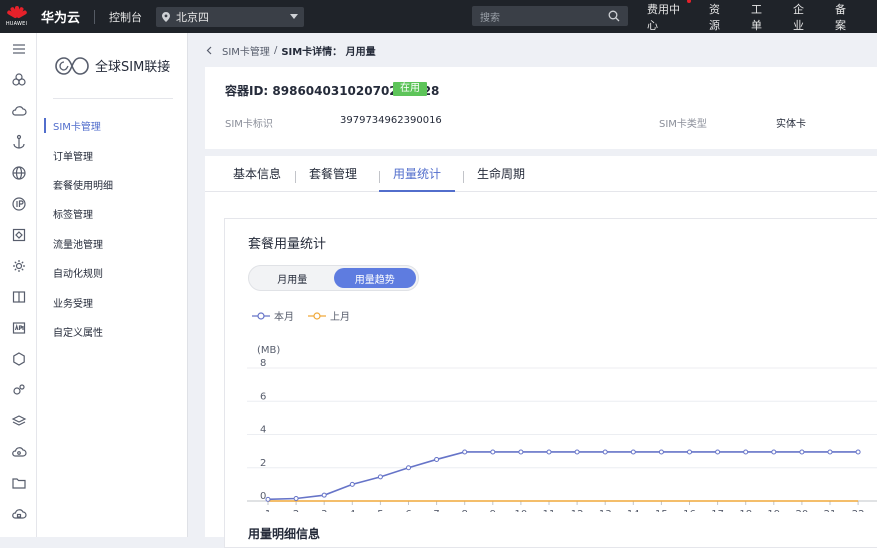 Image resolution: width=877 pixels, height=548 pixels. Describe the element at coordinates (338, 173) in the screenshot. I see `tab-package-management: 套餐管理` at that location.